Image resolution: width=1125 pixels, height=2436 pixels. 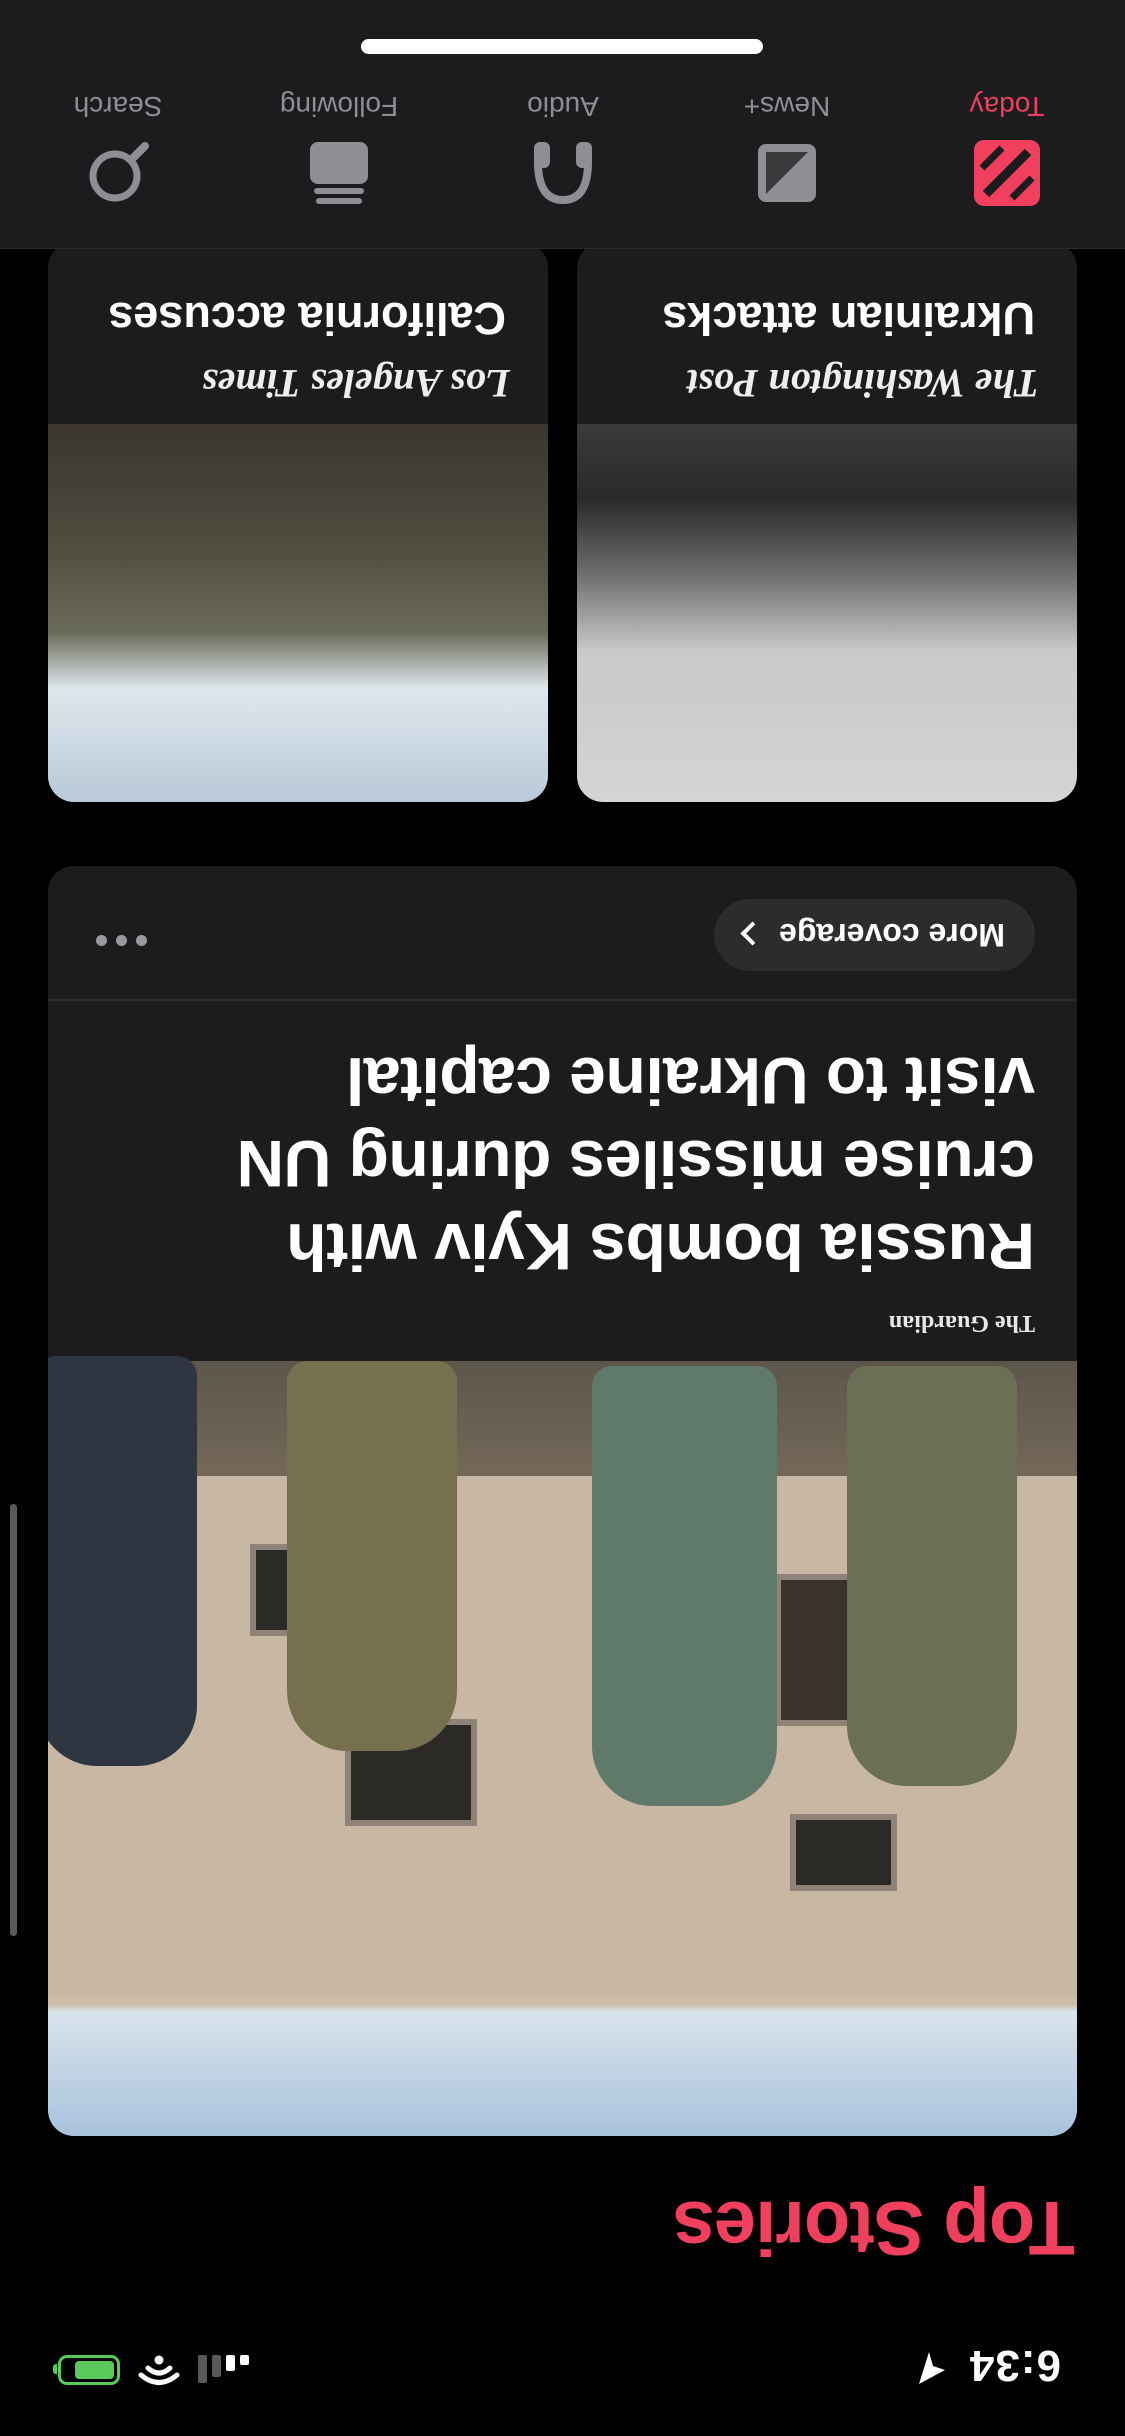 What do you see at coordinates (562, 1000) in the screenshot?
I see `card-divider` at bounding box center [562, 1000].